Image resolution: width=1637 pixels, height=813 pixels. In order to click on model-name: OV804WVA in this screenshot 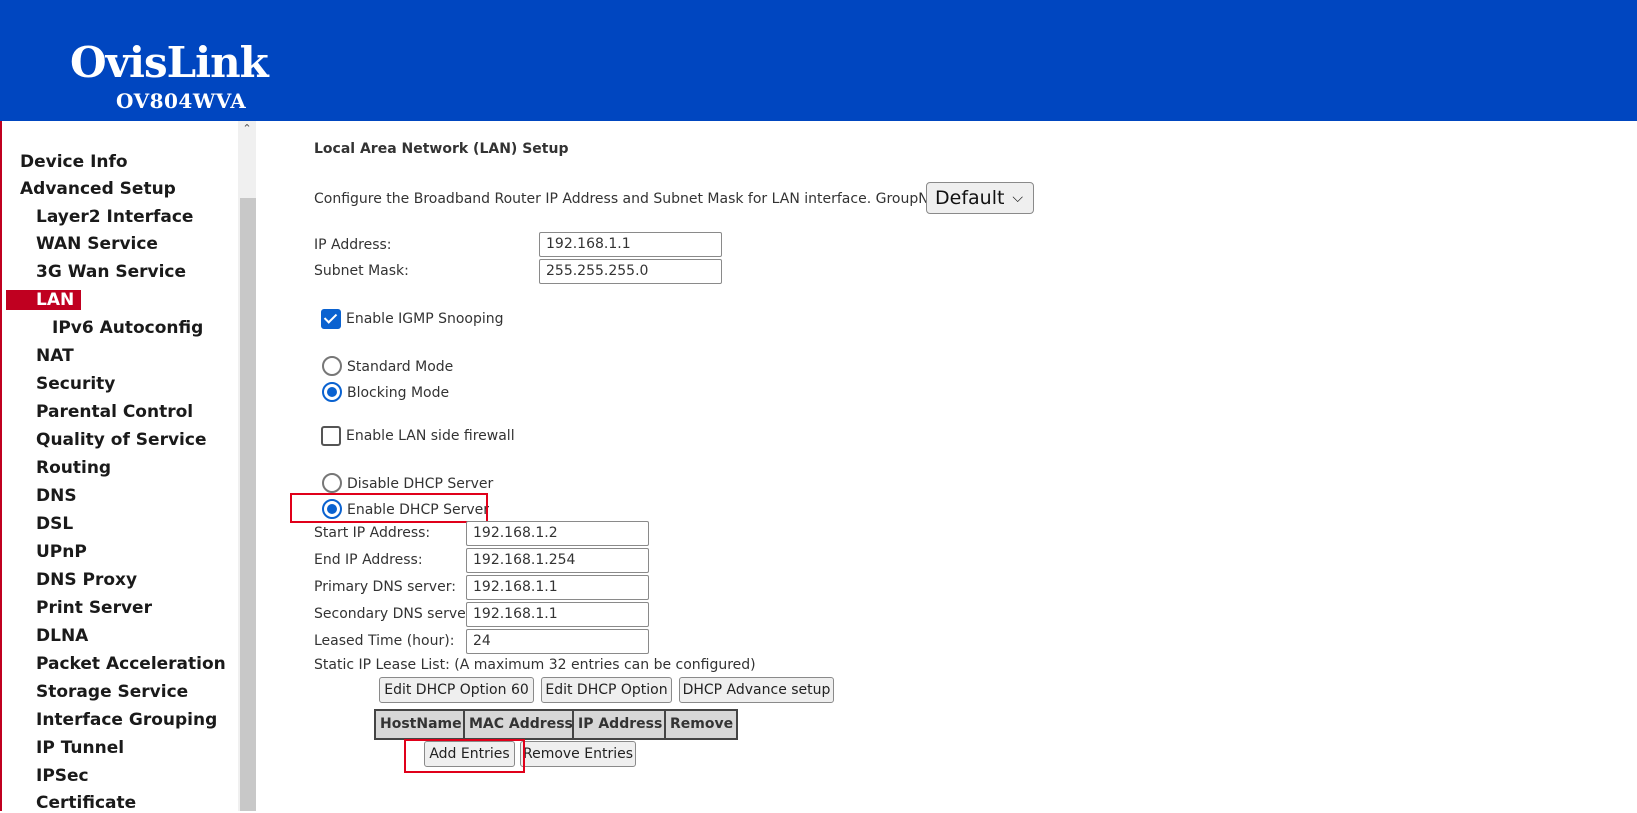, I will do `click(181, 101)`.